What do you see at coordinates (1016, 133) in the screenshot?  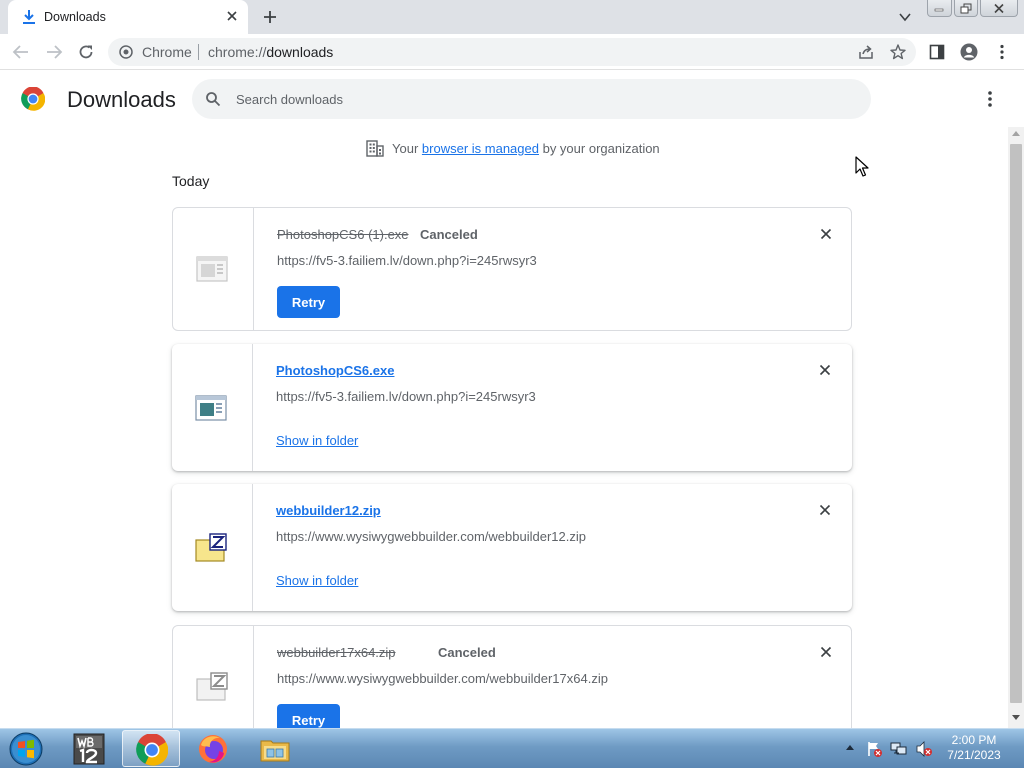 I see `scroll-up-arrow-icon` at bounding box center [1016, 133].